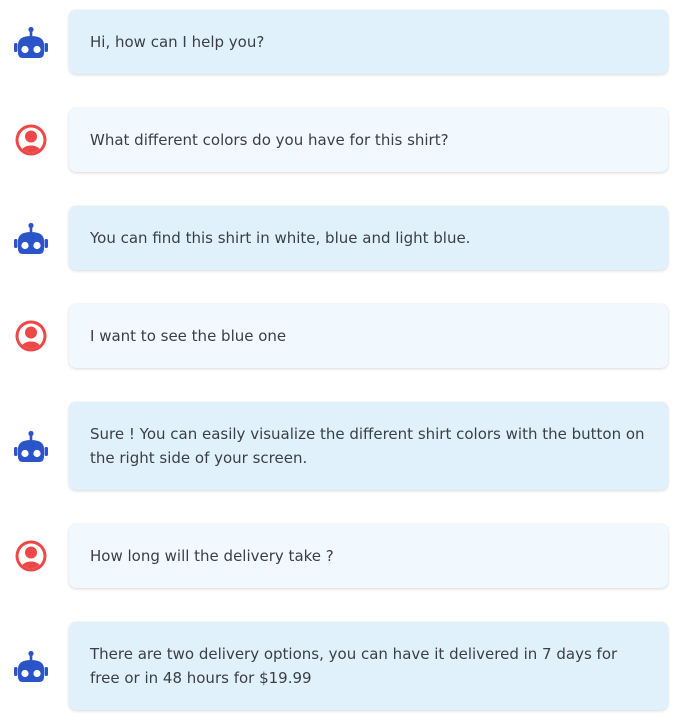 The width and height of the screenshot is (682, 726). Describe the element at coordinates (212, 556) in the screenshot. I see `message-text: How long will the delivery take ?` at that location.